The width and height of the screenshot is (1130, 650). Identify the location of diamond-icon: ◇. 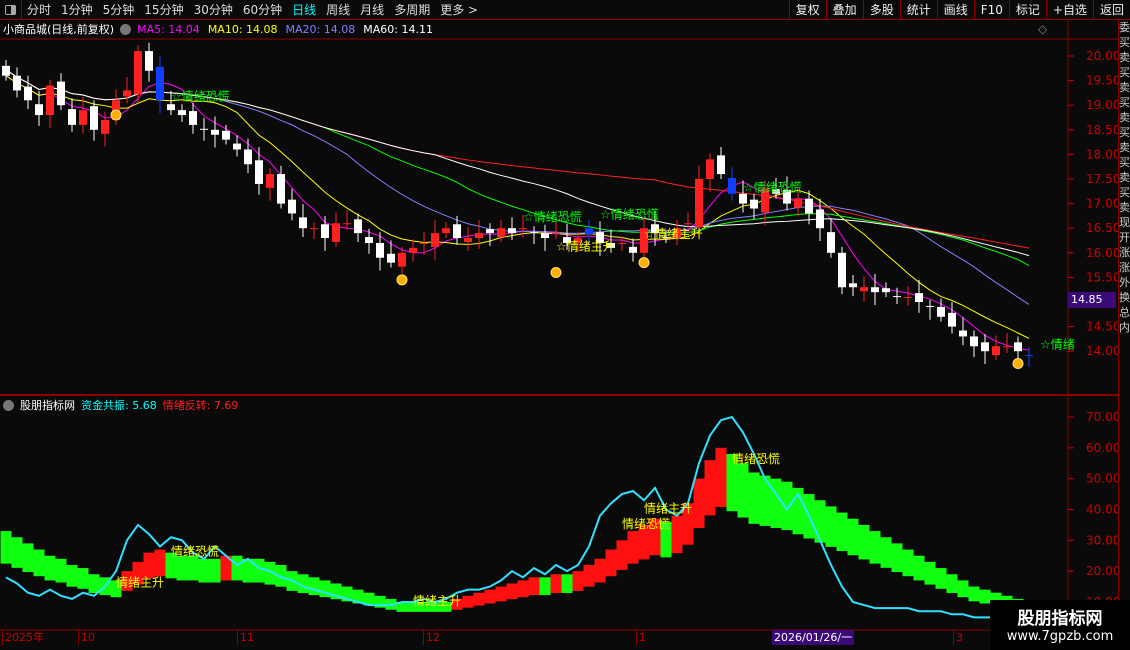
(1043, 29).